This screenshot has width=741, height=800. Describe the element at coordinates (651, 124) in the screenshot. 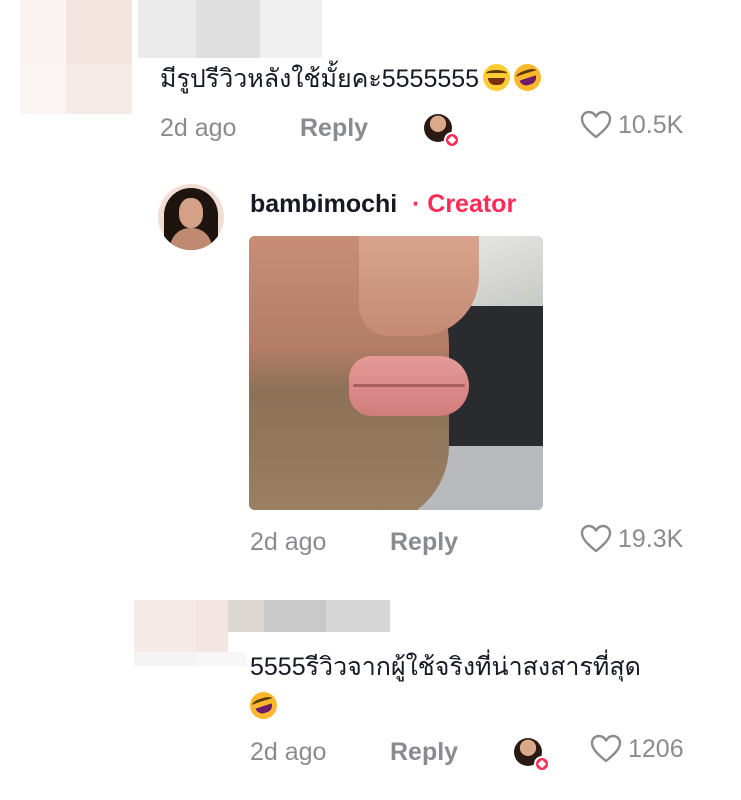

I see `like-count: 10.5K` at that location.